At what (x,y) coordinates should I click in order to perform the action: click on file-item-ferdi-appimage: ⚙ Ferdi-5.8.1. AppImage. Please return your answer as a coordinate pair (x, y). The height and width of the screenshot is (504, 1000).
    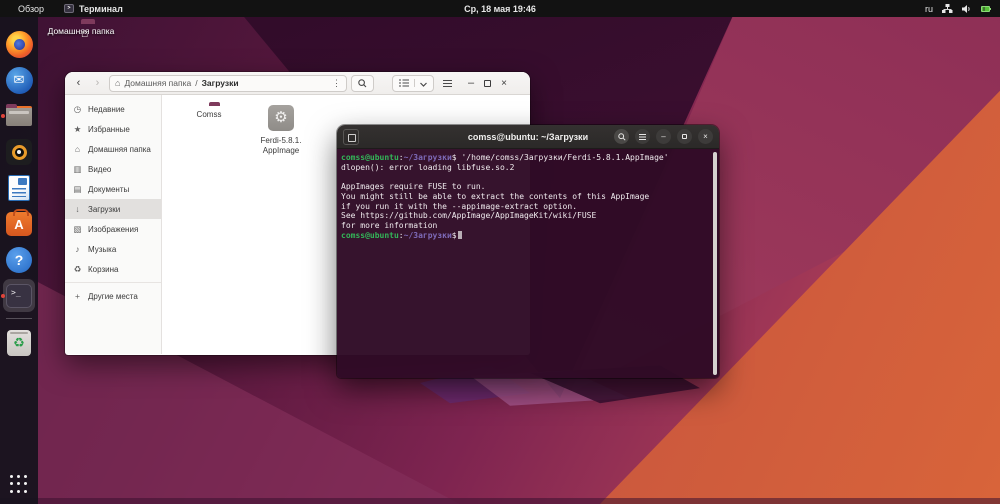
    Looking at the image, I should click on (281, 130).